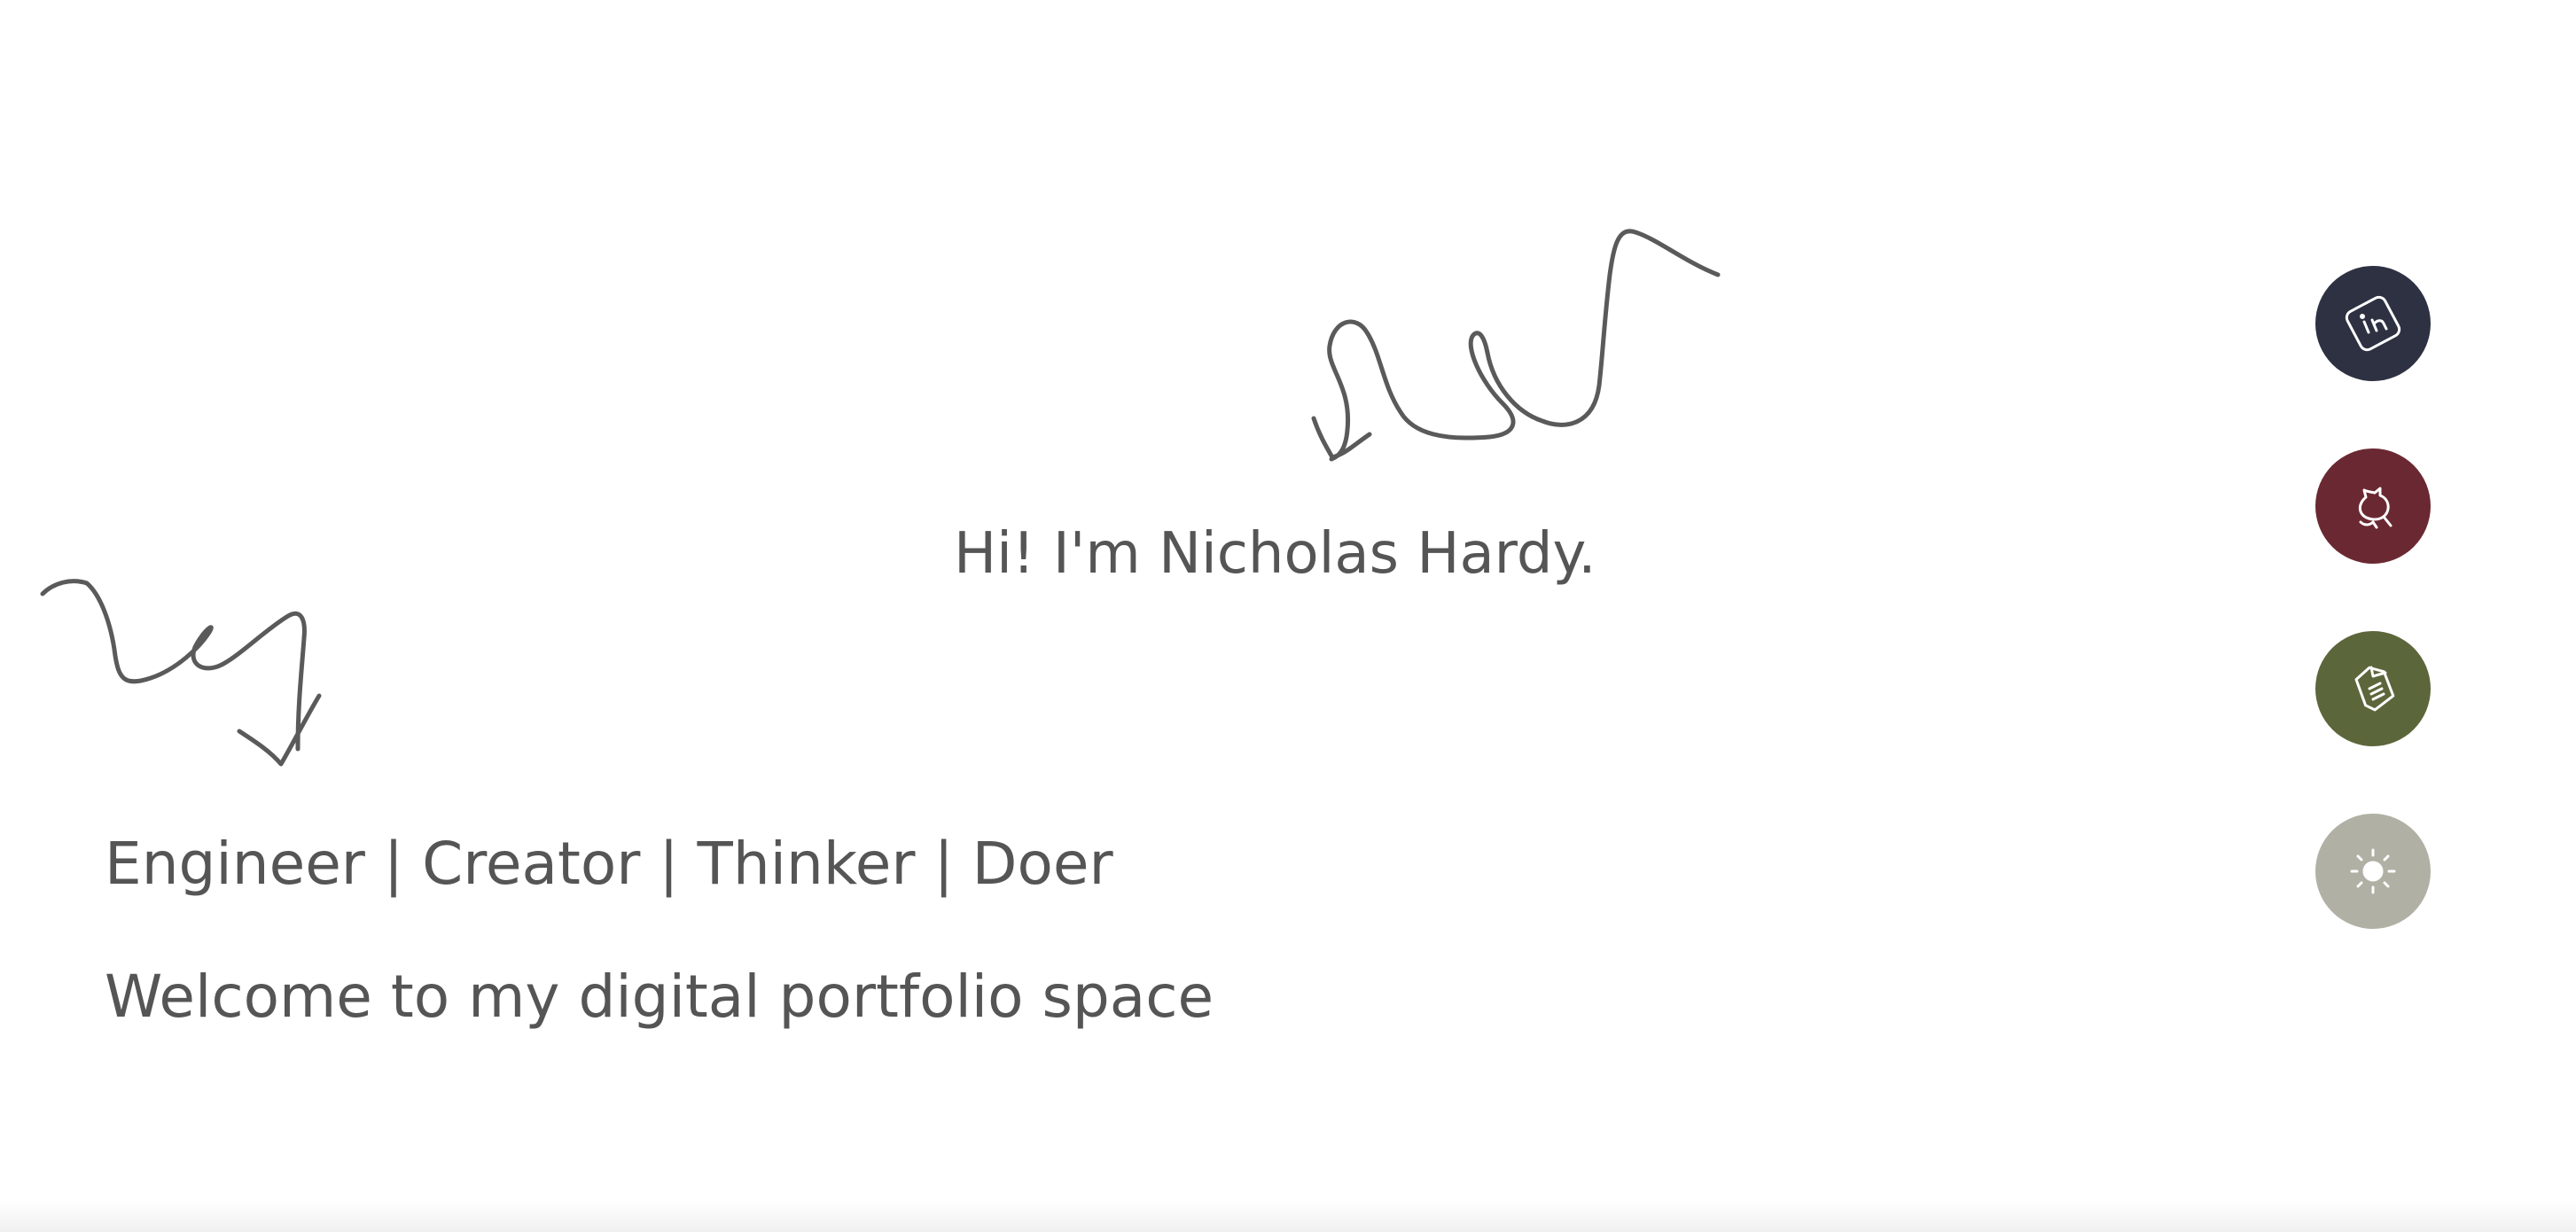 This screenshot has width=2576, height=1232. Describe the element at coordinates (1516, 345) in the screenshot. I see `squiggle-arrow-doodle` at that location.